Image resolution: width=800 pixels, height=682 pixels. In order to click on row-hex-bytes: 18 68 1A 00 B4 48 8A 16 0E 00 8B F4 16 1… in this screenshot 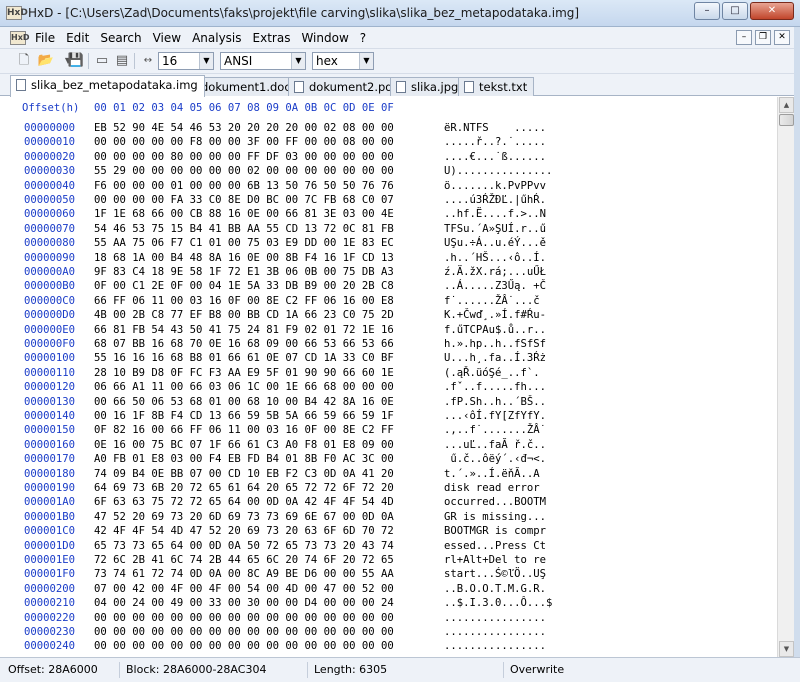, I will do `click(244, 258)`.